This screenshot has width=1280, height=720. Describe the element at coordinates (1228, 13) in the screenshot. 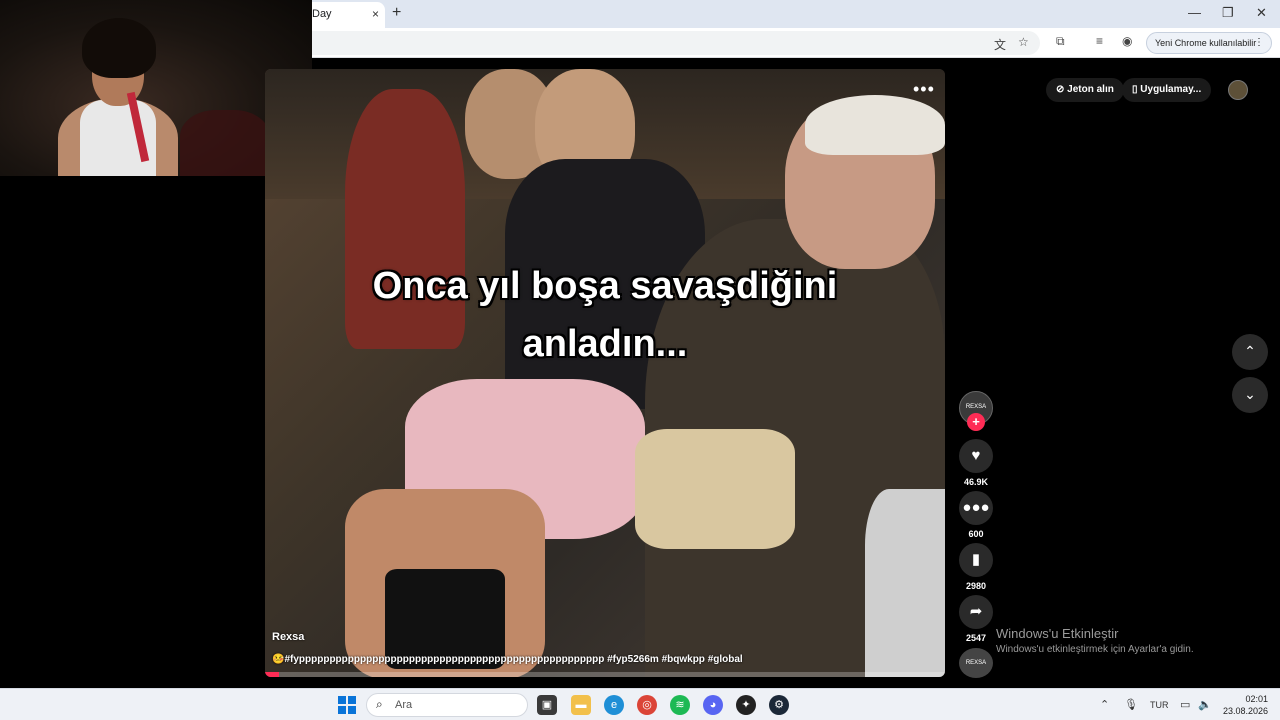

I see `maximize-button: ❐` at that location.